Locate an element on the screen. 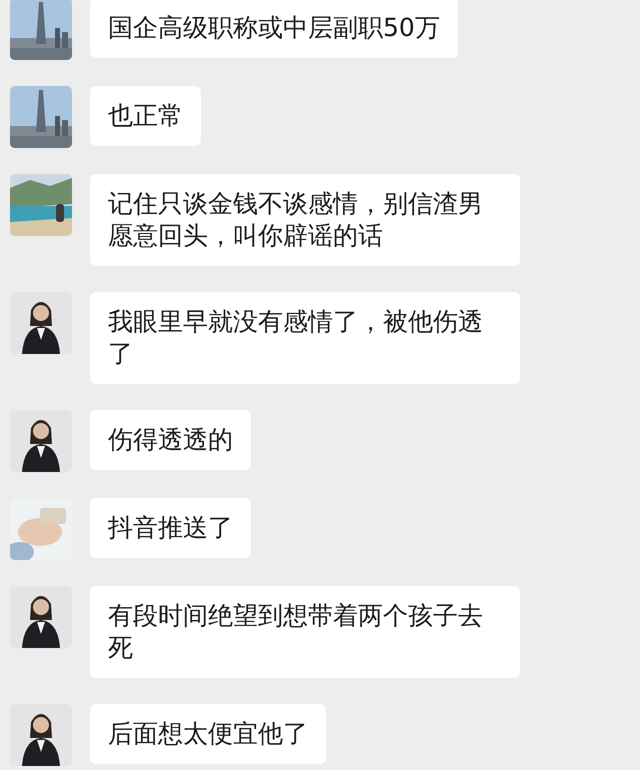 The height and width of the screenshot is (770, 640). message-bubble: 后面想太便宜他了 is located at coordinates (208, 734).